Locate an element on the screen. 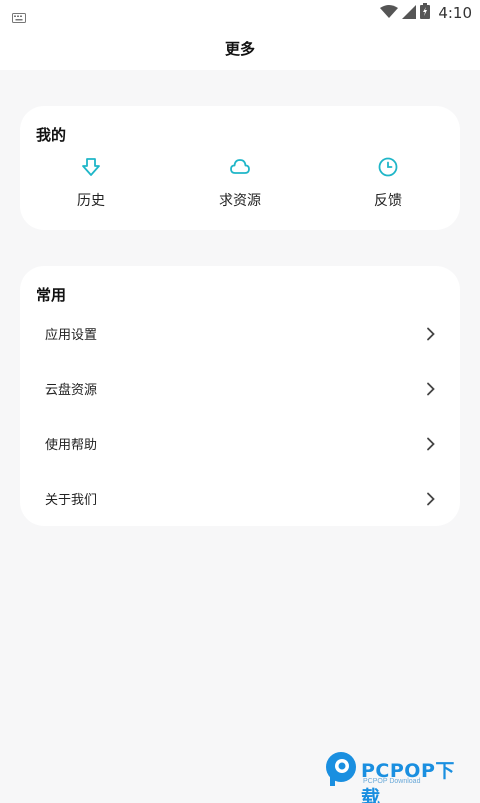 This screenshot has width=480, height=803. clock-icon is located at coordinates (388, 167).